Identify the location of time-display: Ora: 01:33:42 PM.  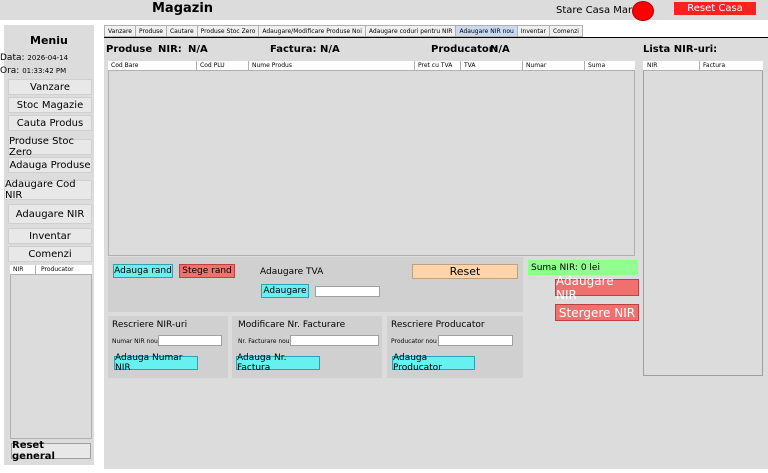
(33, 71).